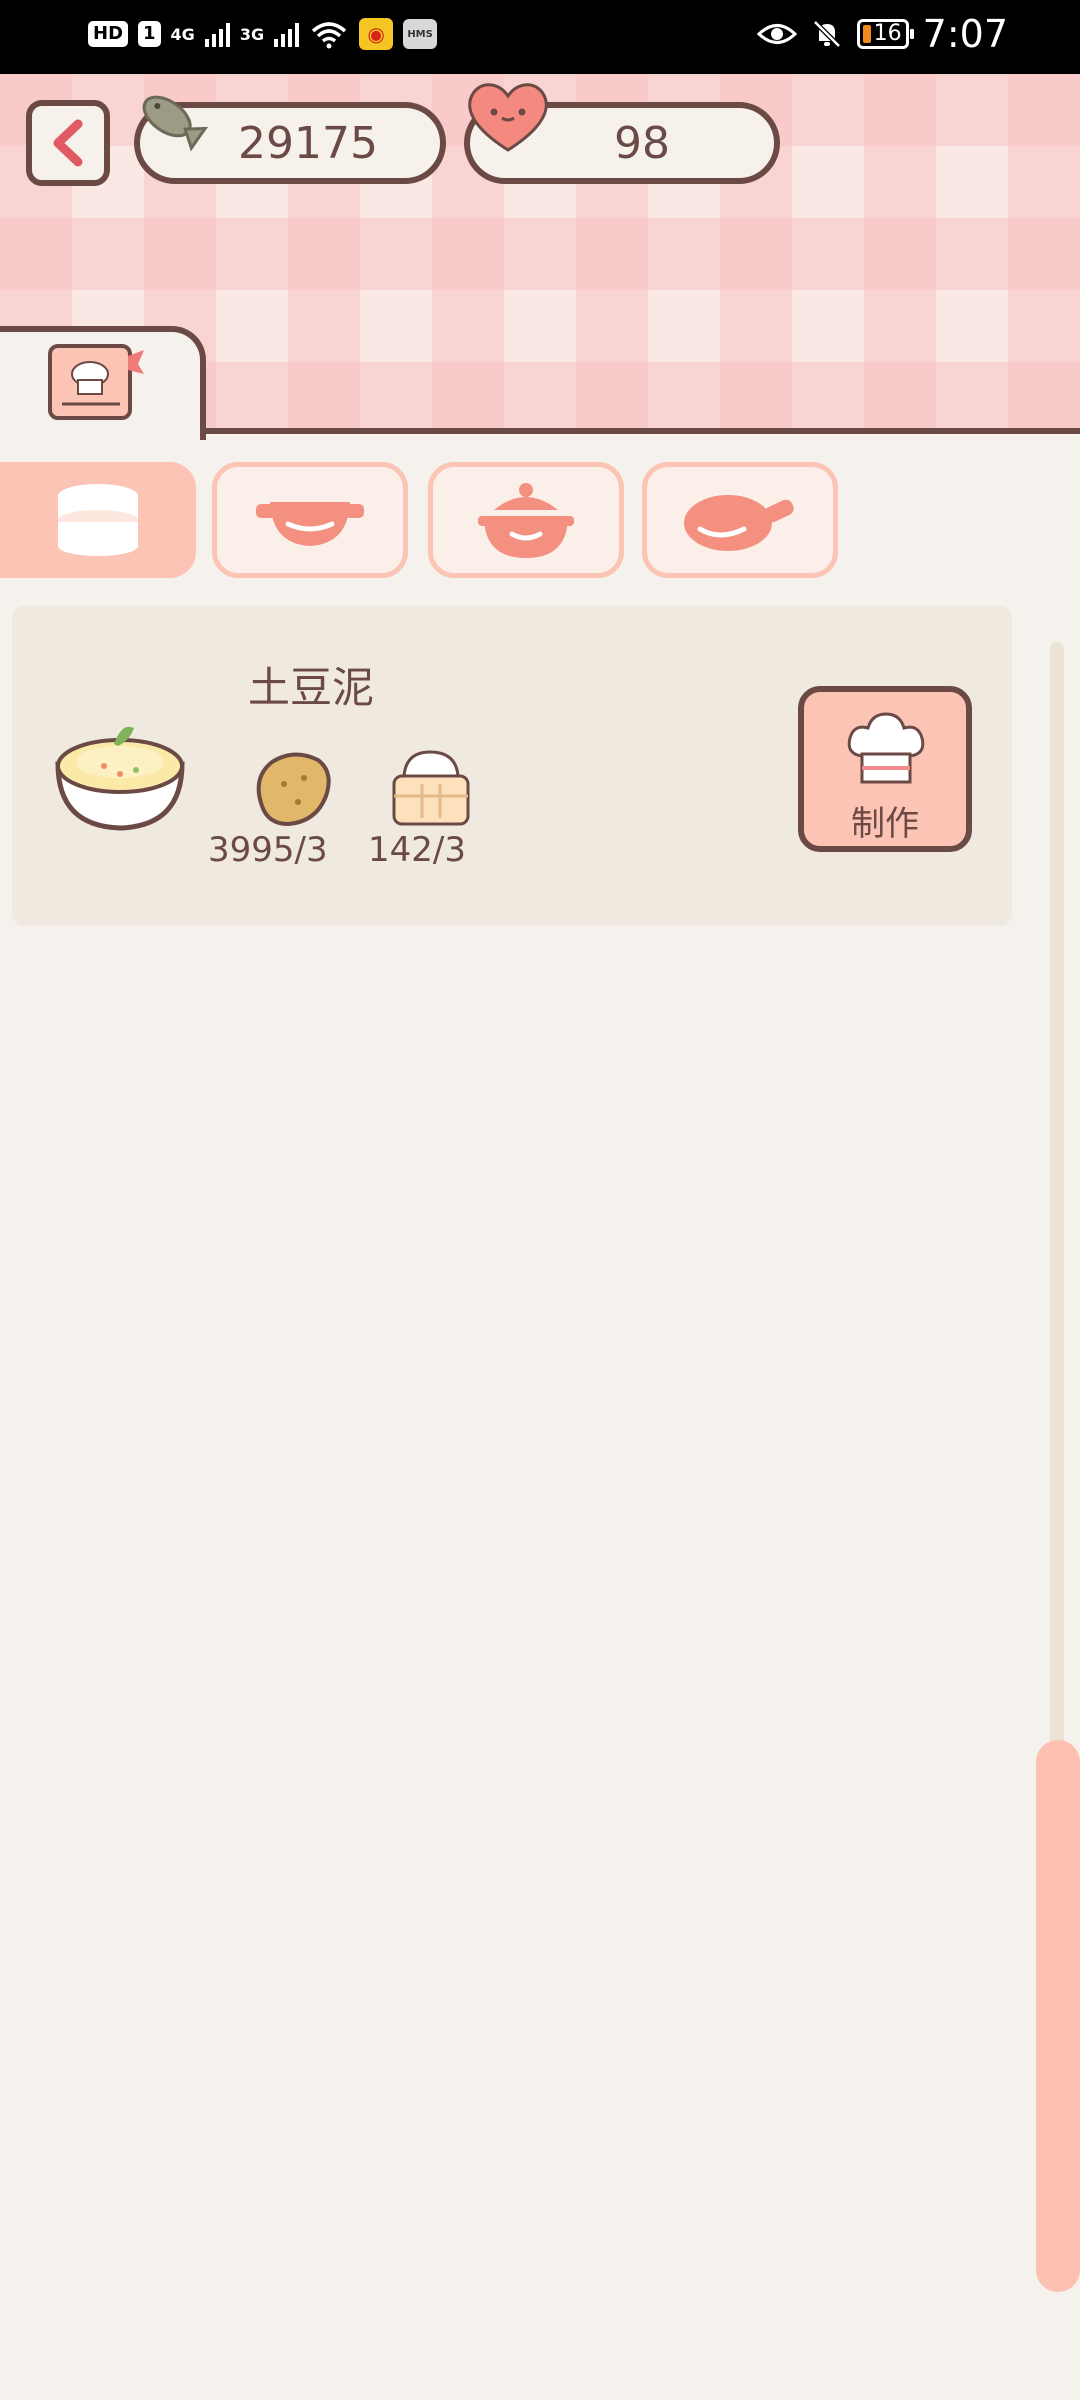 The height and width of the screenshot is (2400, 1080). I want to click on mashed-potato-dish-icon, so click(120, 778).